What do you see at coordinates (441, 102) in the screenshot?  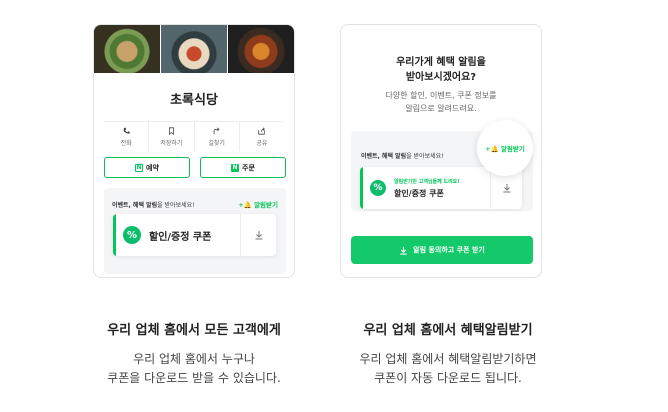 I see `prompt-subtitle: 다양한 할인, 이벤트, 쿠폰 정보를 알림으로 알려드려요.` at bounding box center [441, 102].